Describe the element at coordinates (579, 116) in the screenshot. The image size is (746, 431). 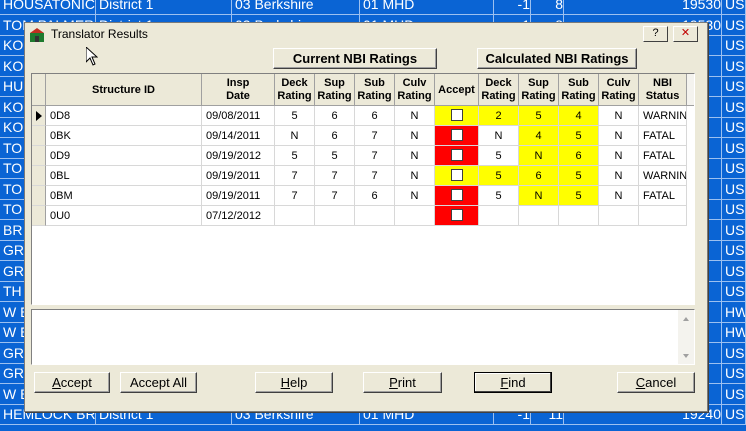
I see `grid-cell-c-sub: 4` at that location.